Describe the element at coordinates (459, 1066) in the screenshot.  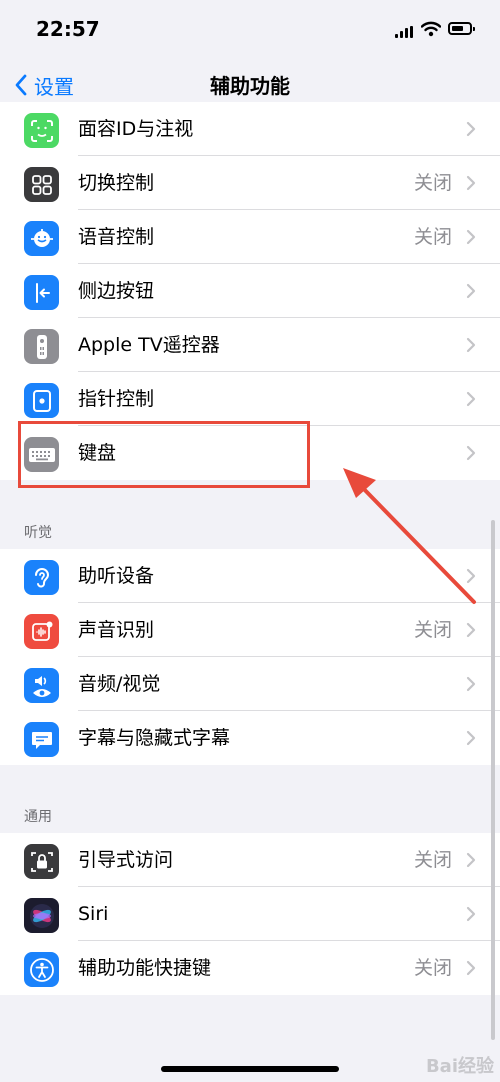
I see `watermark: Bai经验` at that location.